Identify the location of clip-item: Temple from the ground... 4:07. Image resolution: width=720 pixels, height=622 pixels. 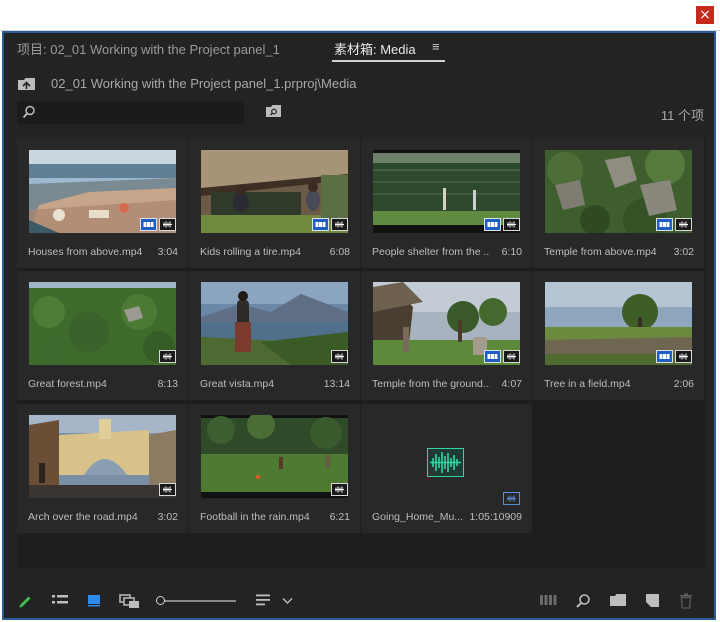
(446, 335).